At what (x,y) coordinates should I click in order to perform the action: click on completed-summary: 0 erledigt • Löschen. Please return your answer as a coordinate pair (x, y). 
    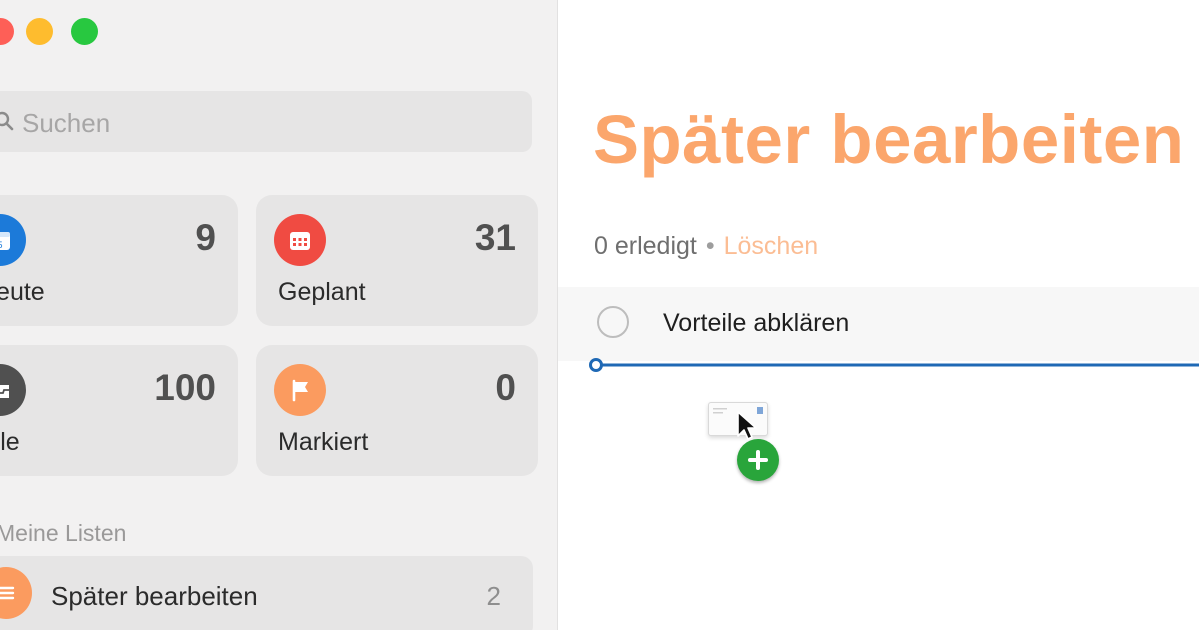
    Looking at the image, I should click on (706, 246).